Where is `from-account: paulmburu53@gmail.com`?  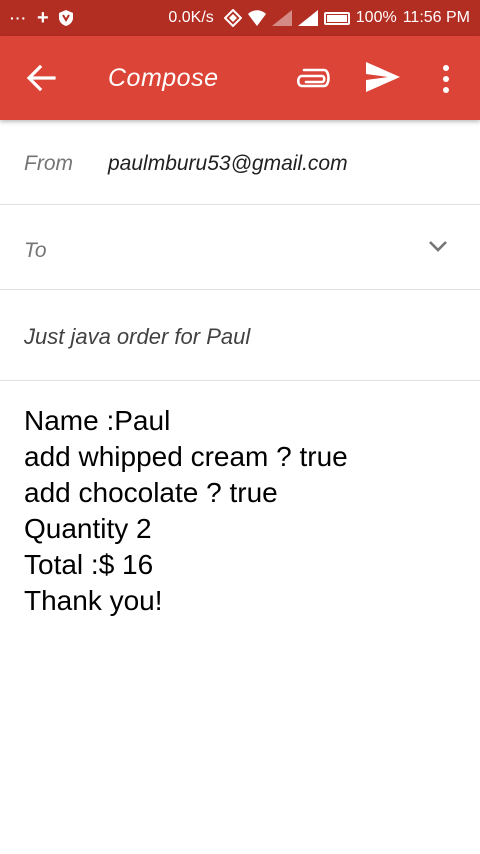 from-account: paulmburu53@gmail.com is located at coordinates (228, 164).